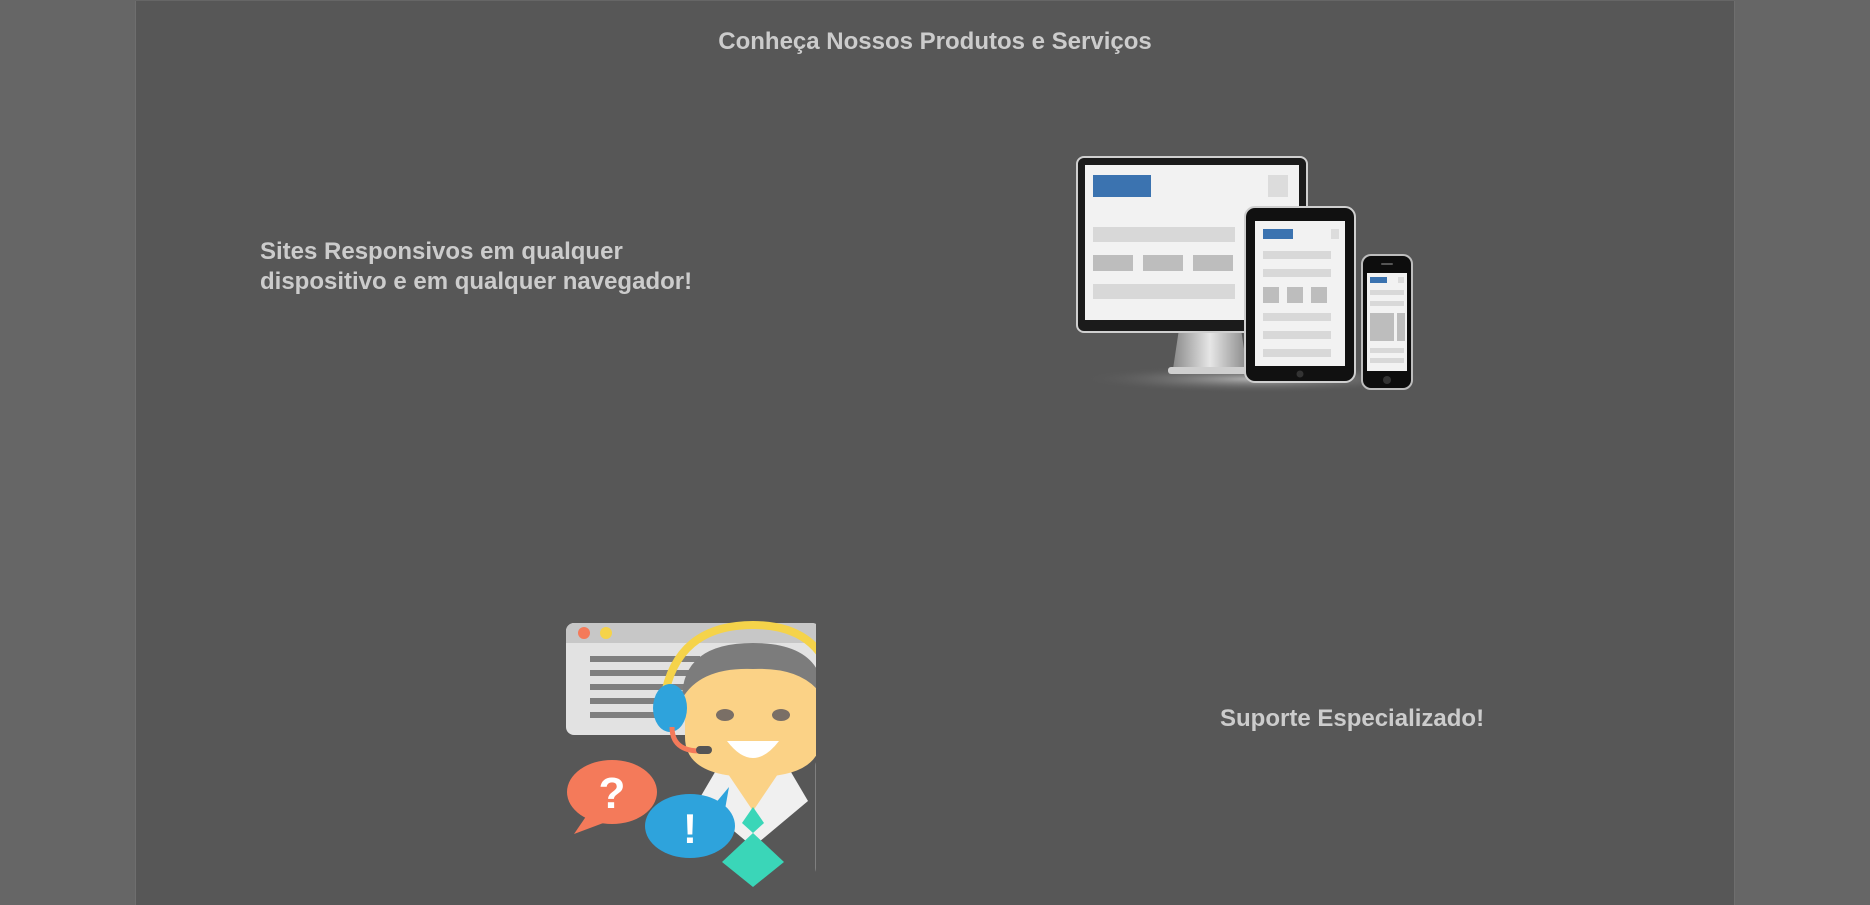 The image size is (1870, 905). Describe the element at coordinates (476, 281) in the screenshot. I see `feature-responsive-line-2: dispositivo e em qualquer navegador!` at that location.